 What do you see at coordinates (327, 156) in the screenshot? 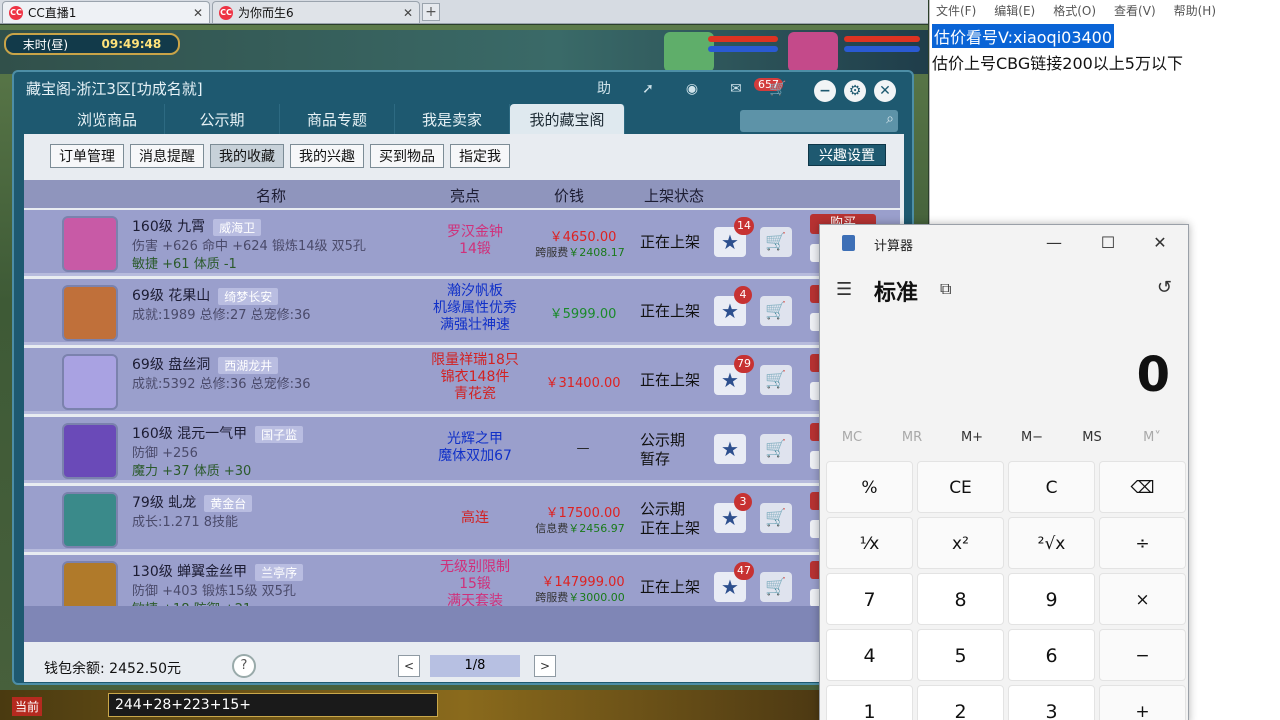
I see `subtab-interests: 我的兴趣` at bounding box center [327, 156].